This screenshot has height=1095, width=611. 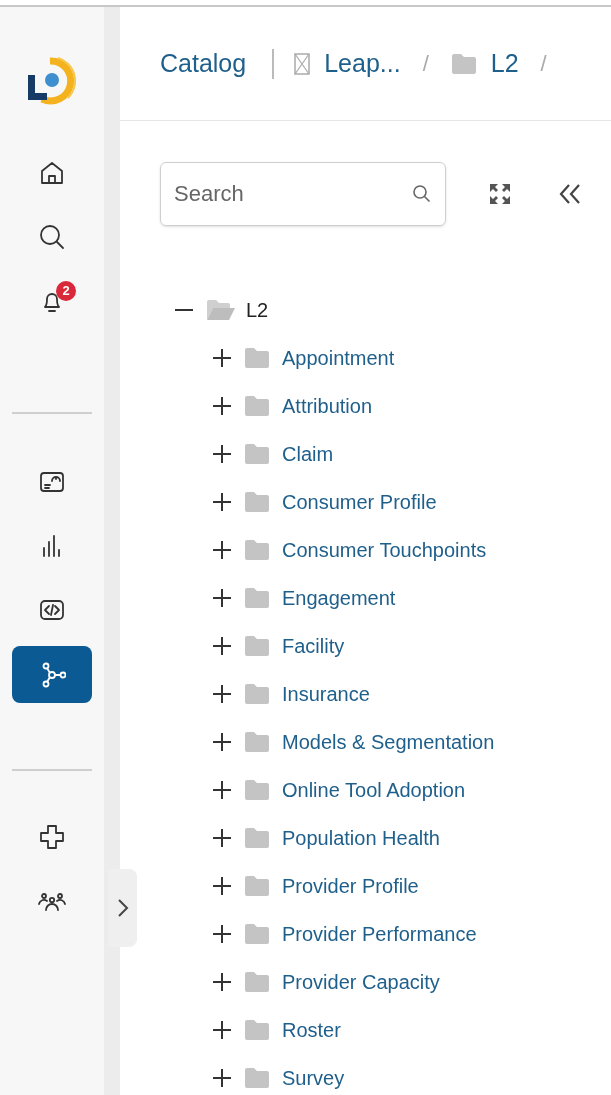 I want to click on open-folder-icon, so click(x=221, y=310).